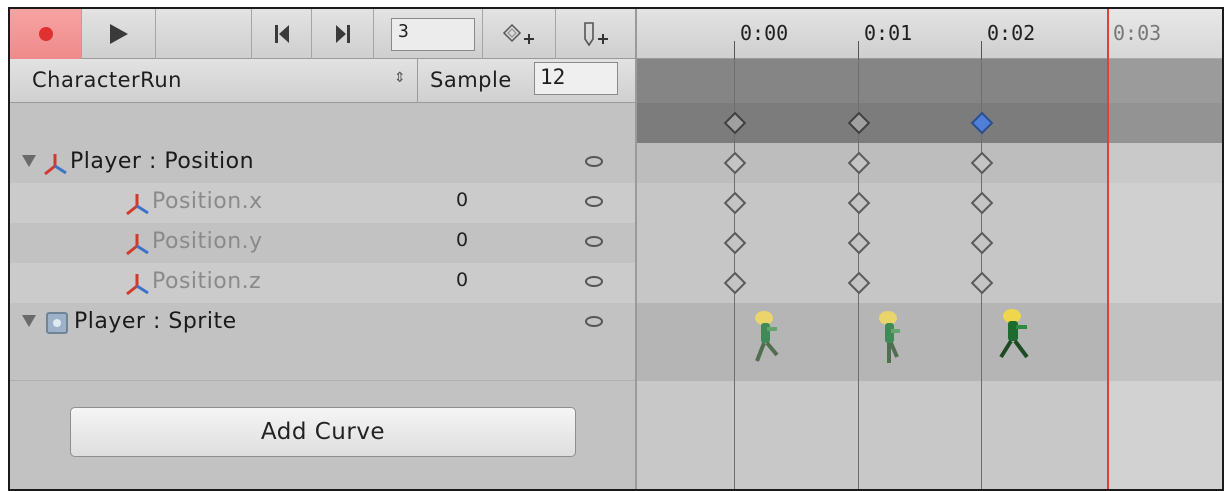  What do you see at coordinates (207, 241) in the screenshot?
I see `property-label: Position.y` at bounding box center [207, 241].